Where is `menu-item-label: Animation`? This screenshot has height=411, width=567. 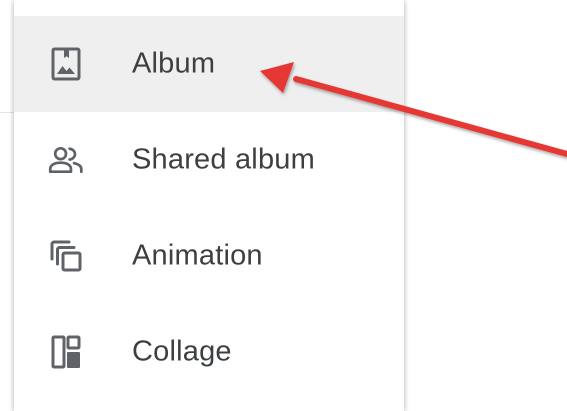
menu-item-label: Animation is located at coordinates (197, 255).